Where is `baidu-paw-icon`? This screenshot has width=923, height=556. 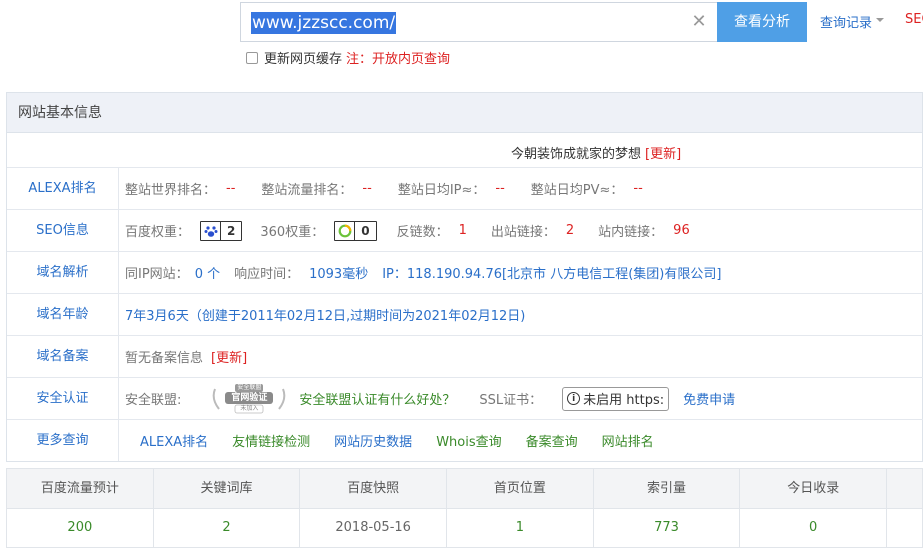 baidu-paw-icon is located at coordinates (211, 230).